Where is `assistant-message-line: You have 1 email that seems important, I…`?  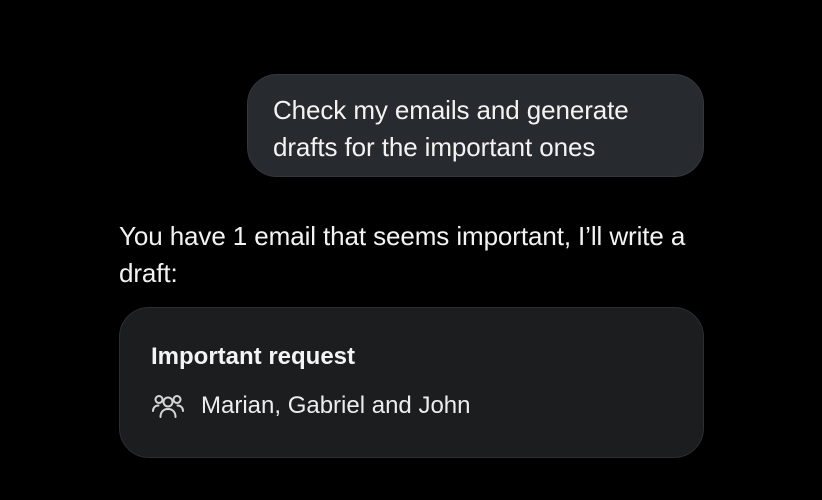 assistant-message-line: You have 1 email that seems important, I… is located at coordinates (402, 236).